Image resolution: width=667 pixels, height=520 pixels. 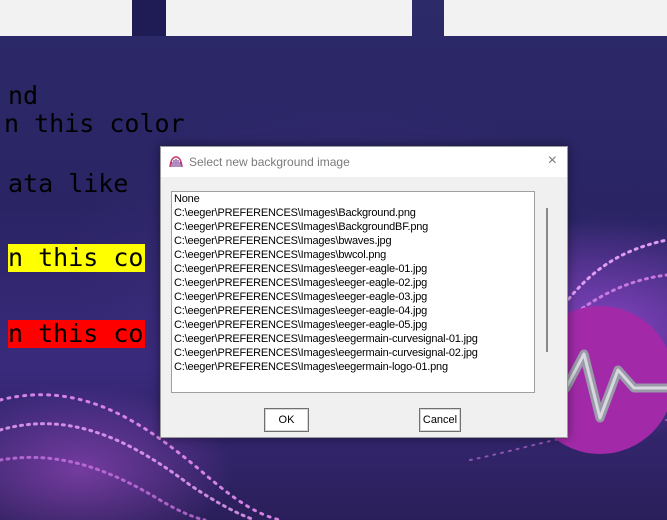 I want to click on list-item: C:\eeger\PREFERENCES\Images\bwcol.png, so click(x=353, y=255).